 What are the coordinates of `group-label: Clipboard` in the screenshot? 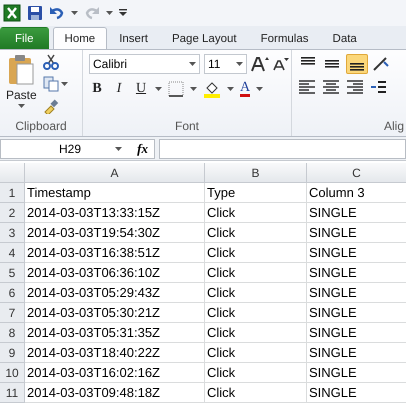 It's located at (41, 126).